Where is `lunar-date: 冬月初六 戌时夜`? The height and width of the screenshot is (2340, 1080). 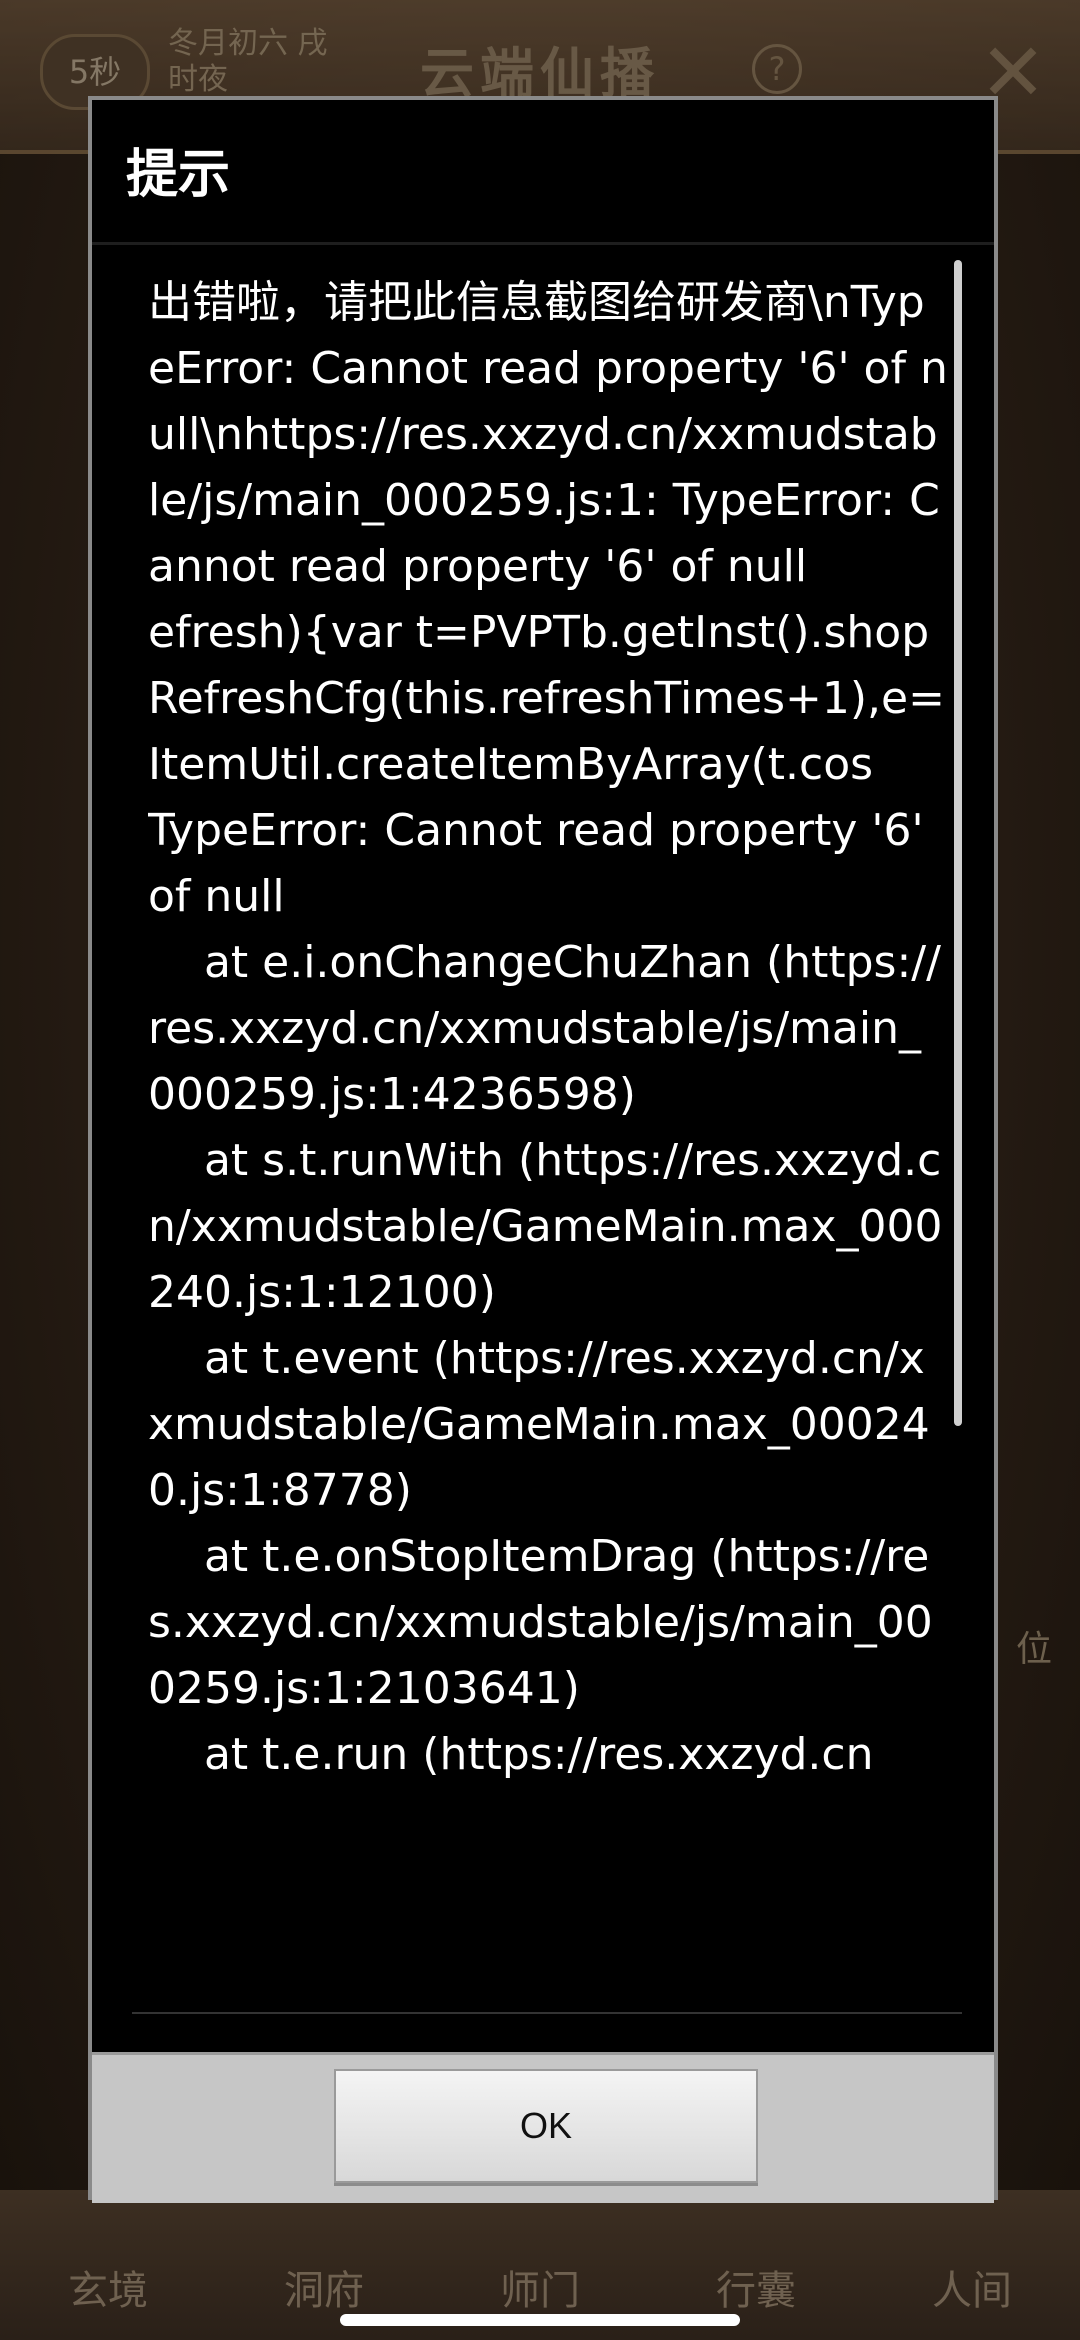
lunar-date: 冬月初六 戌时夜 is located at coordinates (248, 61).